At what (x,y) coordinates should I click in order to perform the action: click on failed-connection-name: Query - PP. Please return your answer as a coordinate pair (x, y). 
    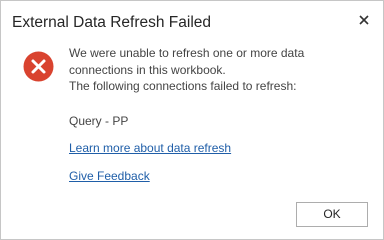
    Looking at the image, I should click on (99, 121).